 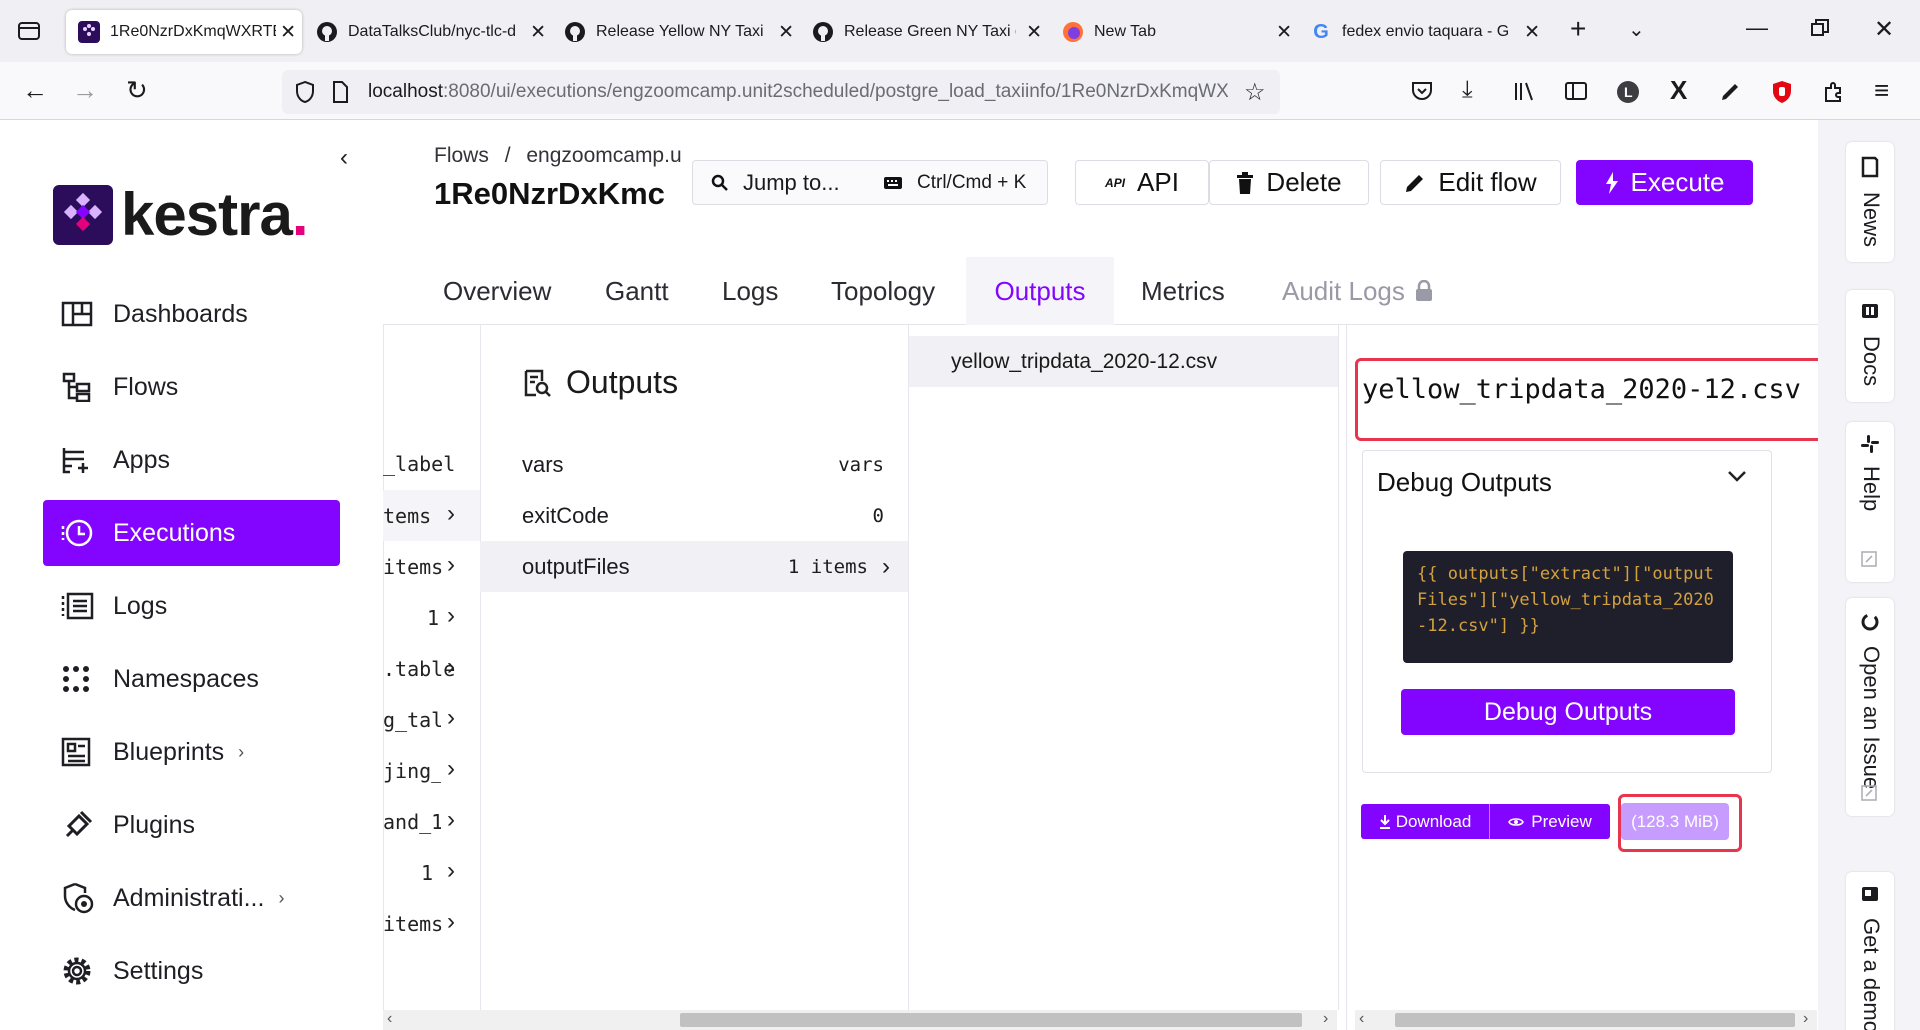 What do you see at coordinates (1123, 361) in the screenshot?
I see `file-row: yellow_tripdata_2020-12.csv` at bounding box center [1123, 361].